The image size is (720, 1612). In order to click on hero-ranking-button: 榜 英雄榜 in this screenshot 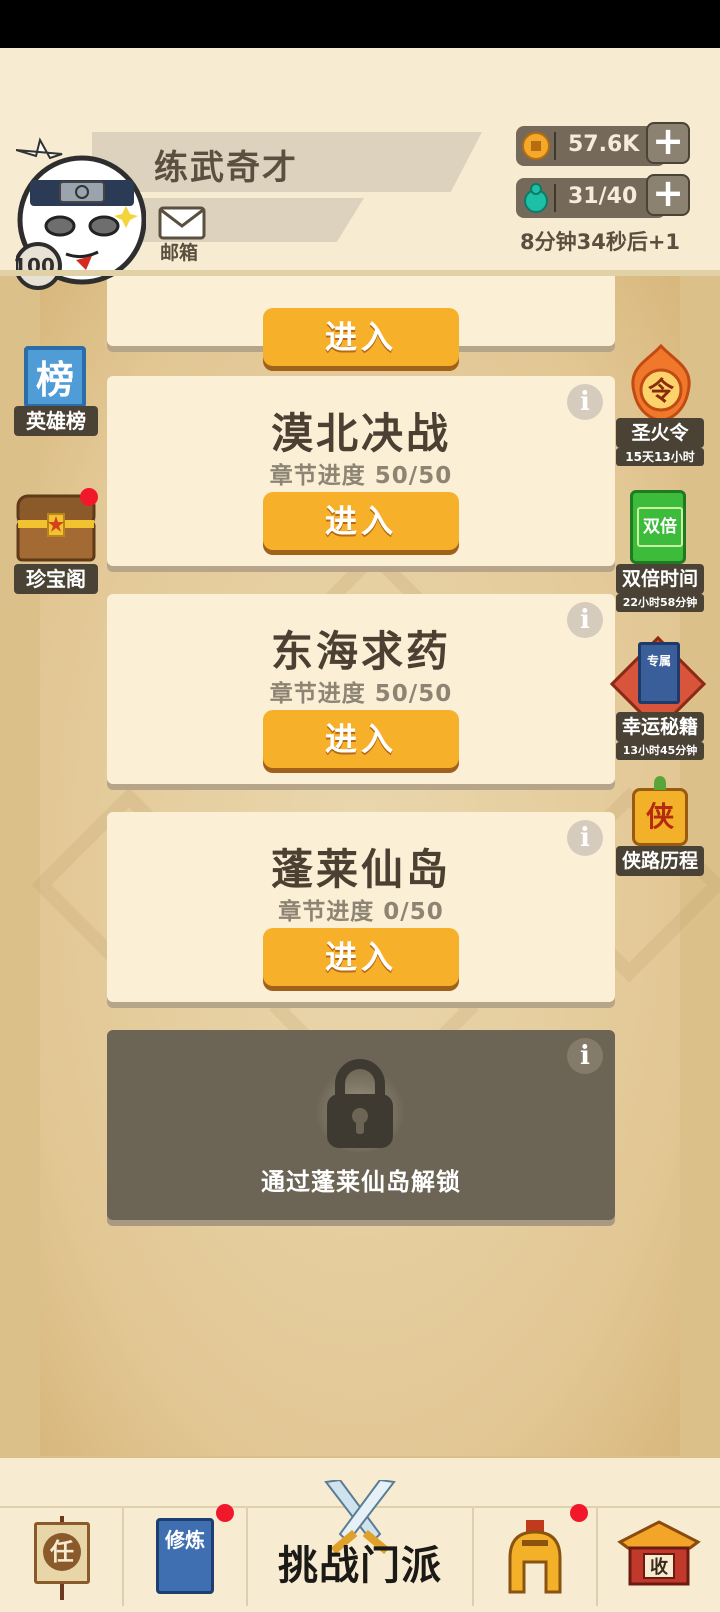, I will do `click(56, 393)`.